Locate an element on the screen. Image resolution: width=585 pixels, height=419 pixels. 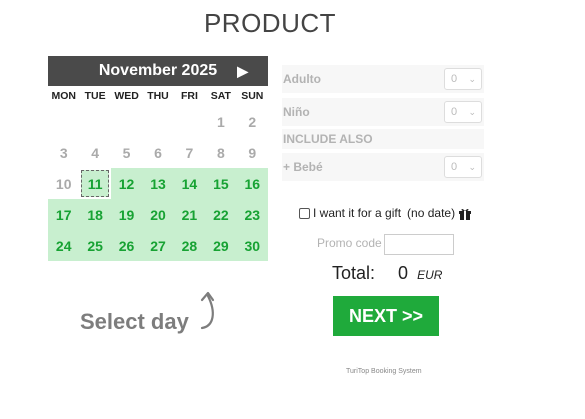
calendar-day: 21 is located at coordinates (189, 214).